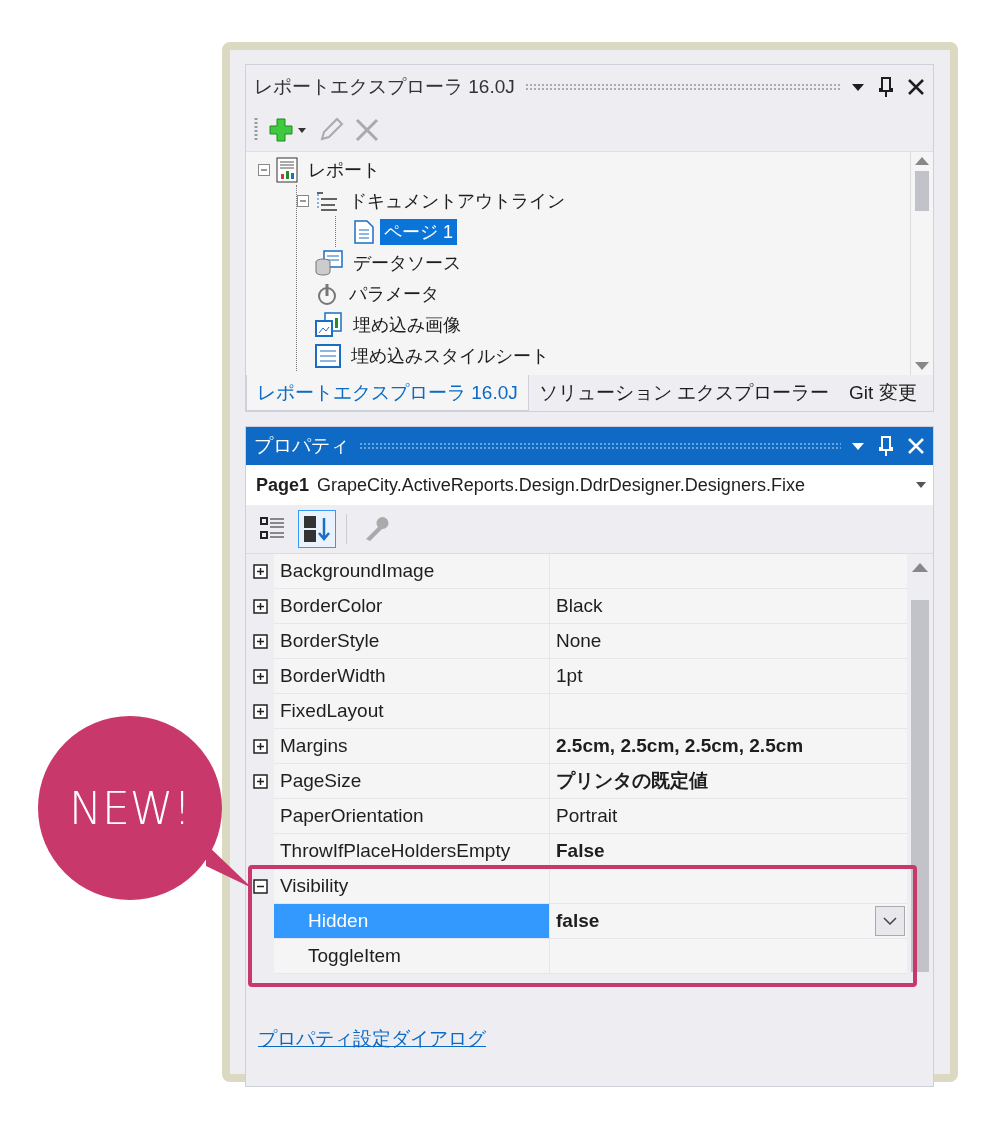 The height and width of the screenshot is (1129, 1000). I want to click on object-name: Page1, so click(283, 485).